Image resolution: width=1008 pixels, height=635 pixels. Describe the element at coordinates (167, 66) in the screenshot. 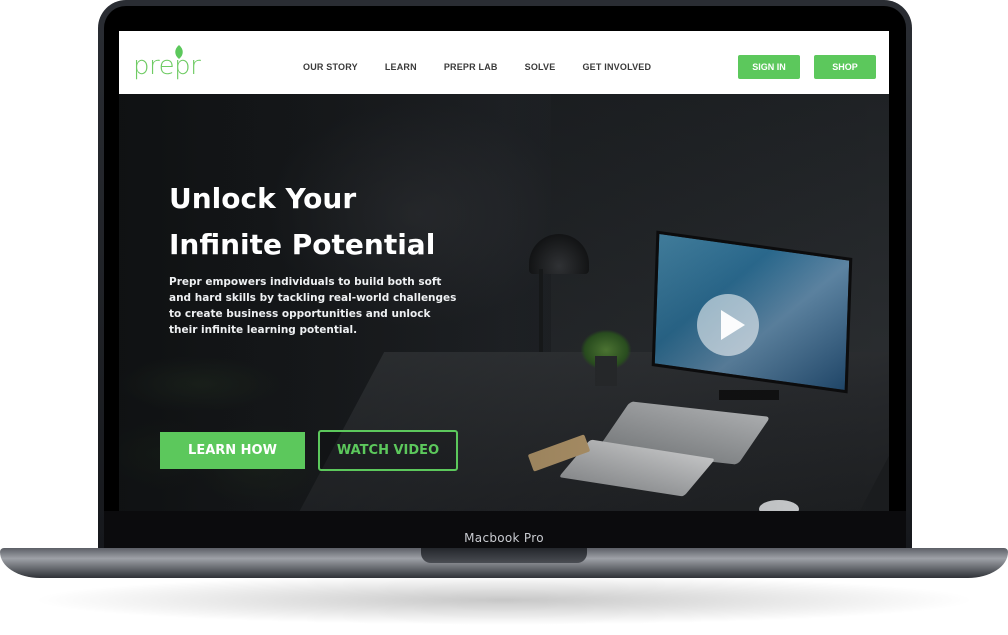

I see `logo-wordmark: prepr` at that location.